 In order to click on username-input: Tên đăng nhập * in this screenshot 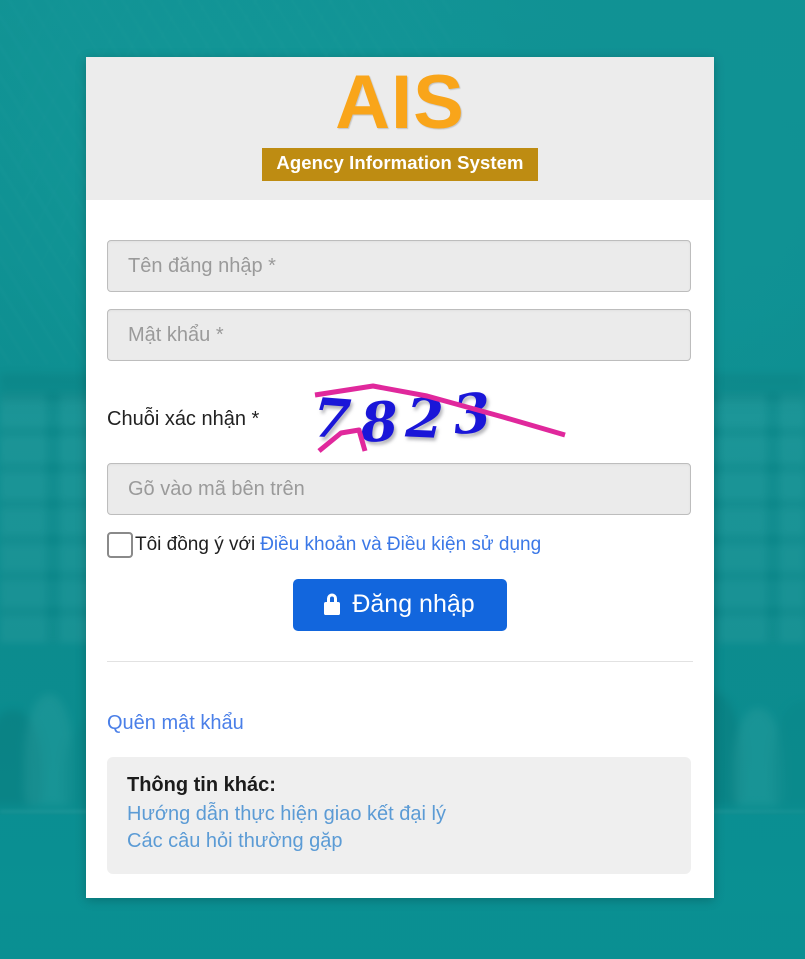, I will do `click(399, 266)`.